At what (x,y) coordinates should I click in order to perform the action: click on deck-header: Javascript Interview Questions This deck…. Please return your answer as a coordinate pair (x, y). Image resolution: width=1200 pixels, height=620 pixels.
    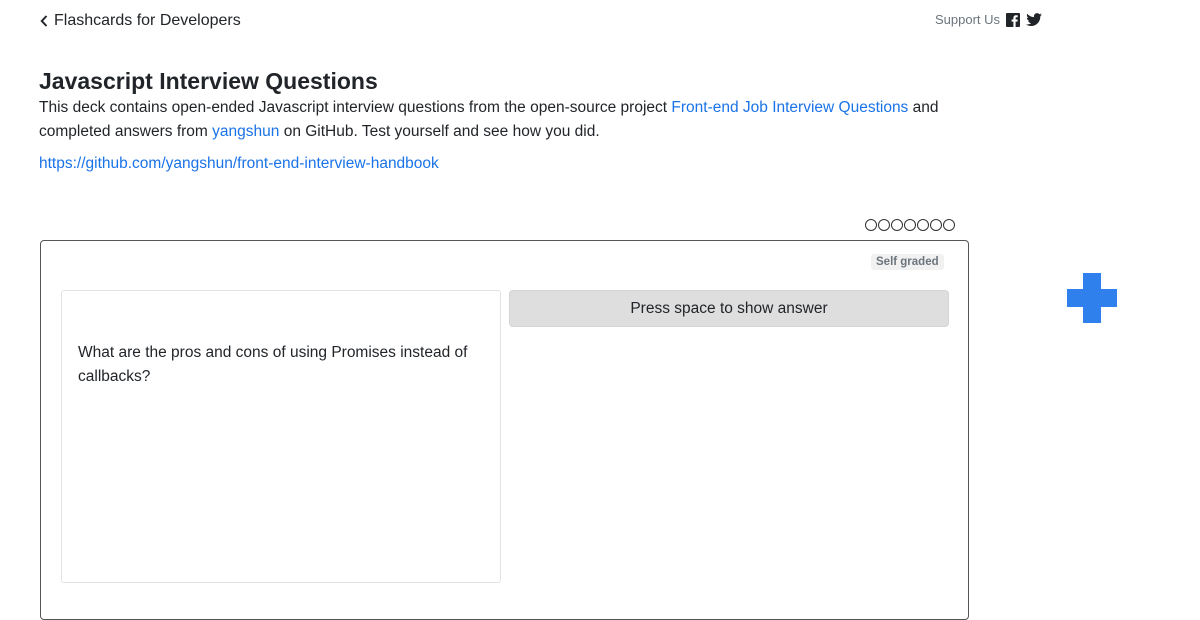
    Looking at the image, I should click on (489, 121).